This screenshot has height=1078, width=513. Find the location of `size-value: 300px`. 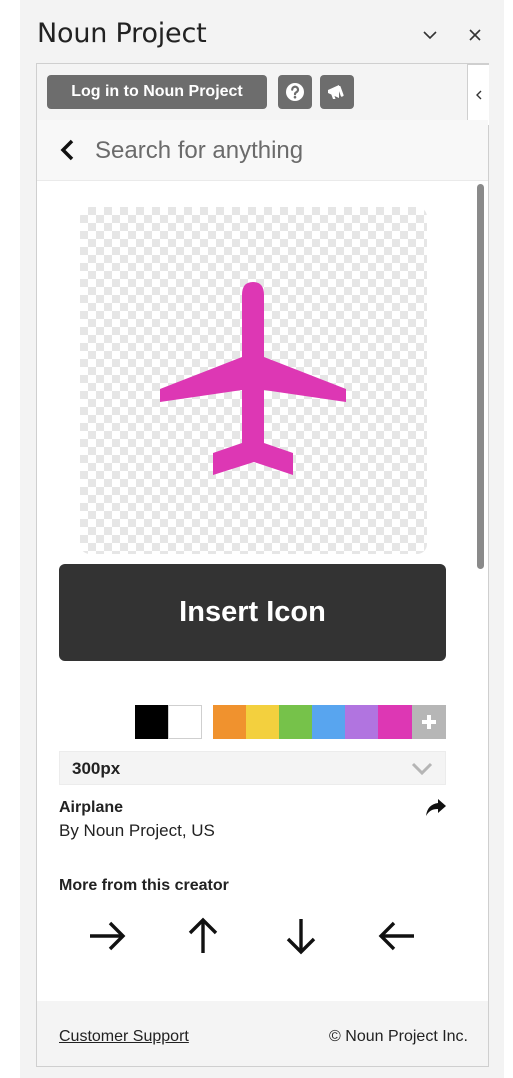

size-value: 300px is located at coordinates (96, 768).